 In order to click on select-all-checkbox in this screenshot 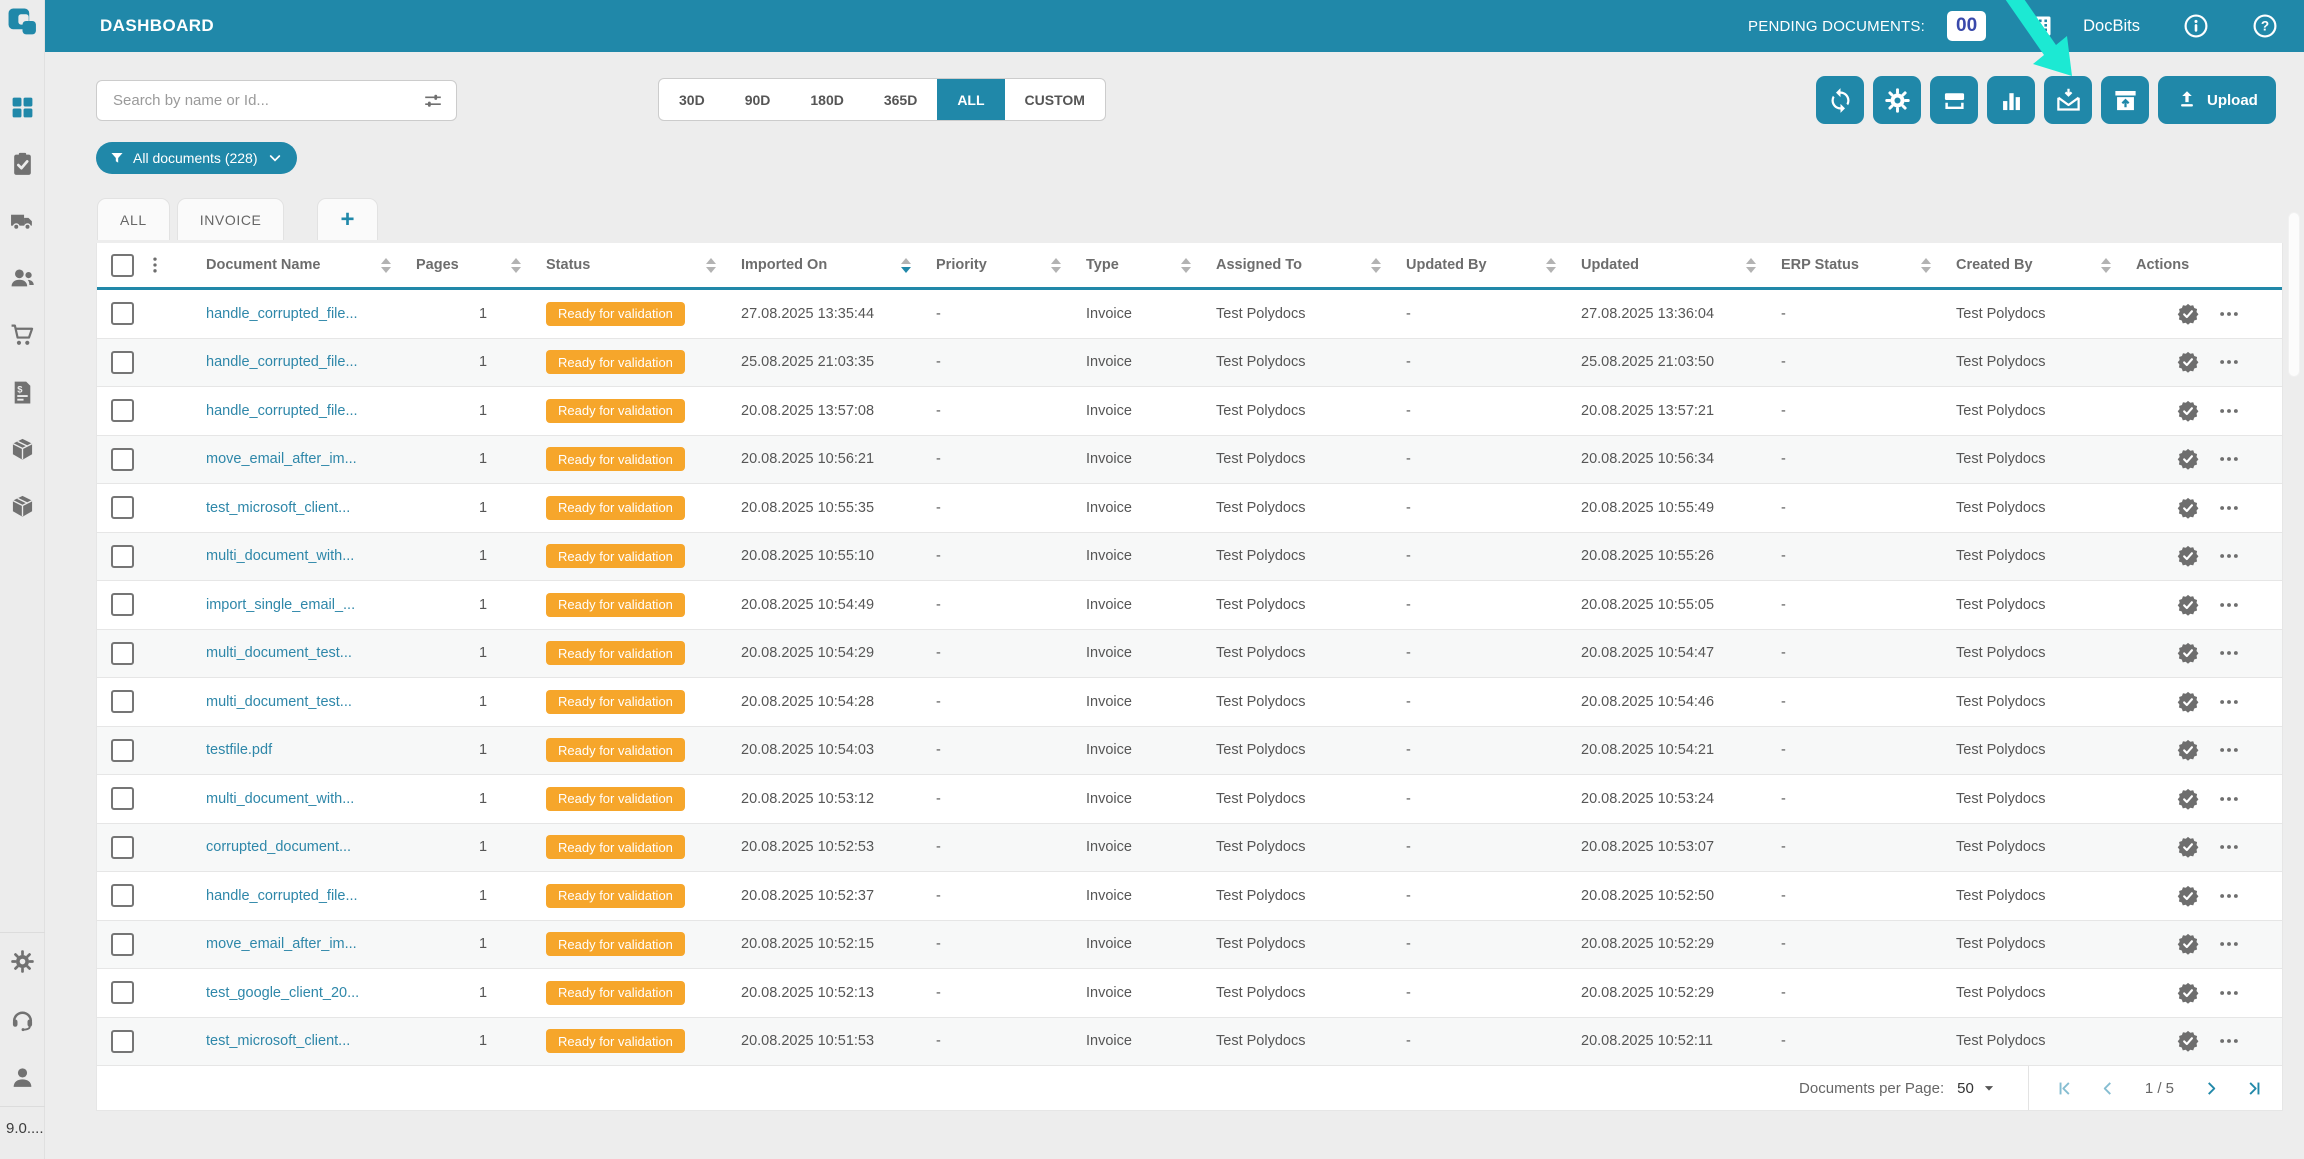, I will do `click(122, 265)`.